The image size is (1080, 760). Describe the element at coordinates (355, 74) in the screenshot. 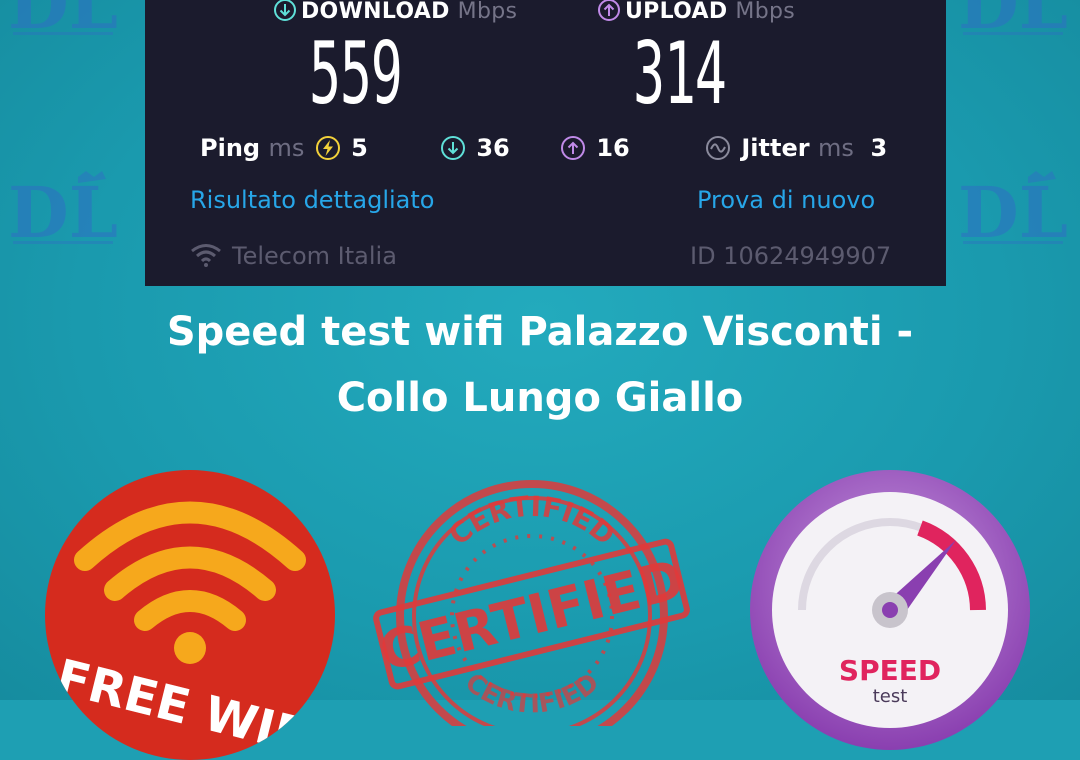

I see `download-value: 559` at that location.